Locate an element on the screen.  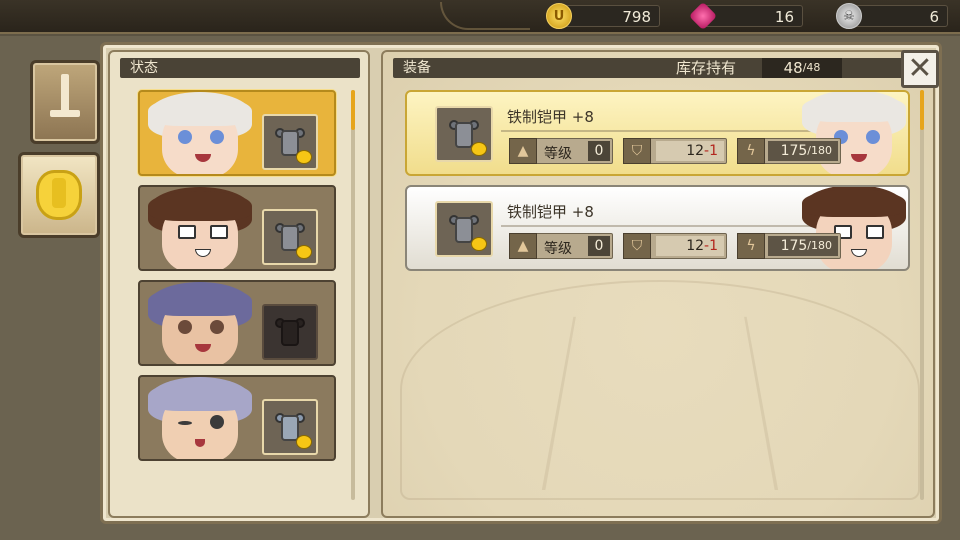
empty-armor-slot is located at coordinates (290, 332).